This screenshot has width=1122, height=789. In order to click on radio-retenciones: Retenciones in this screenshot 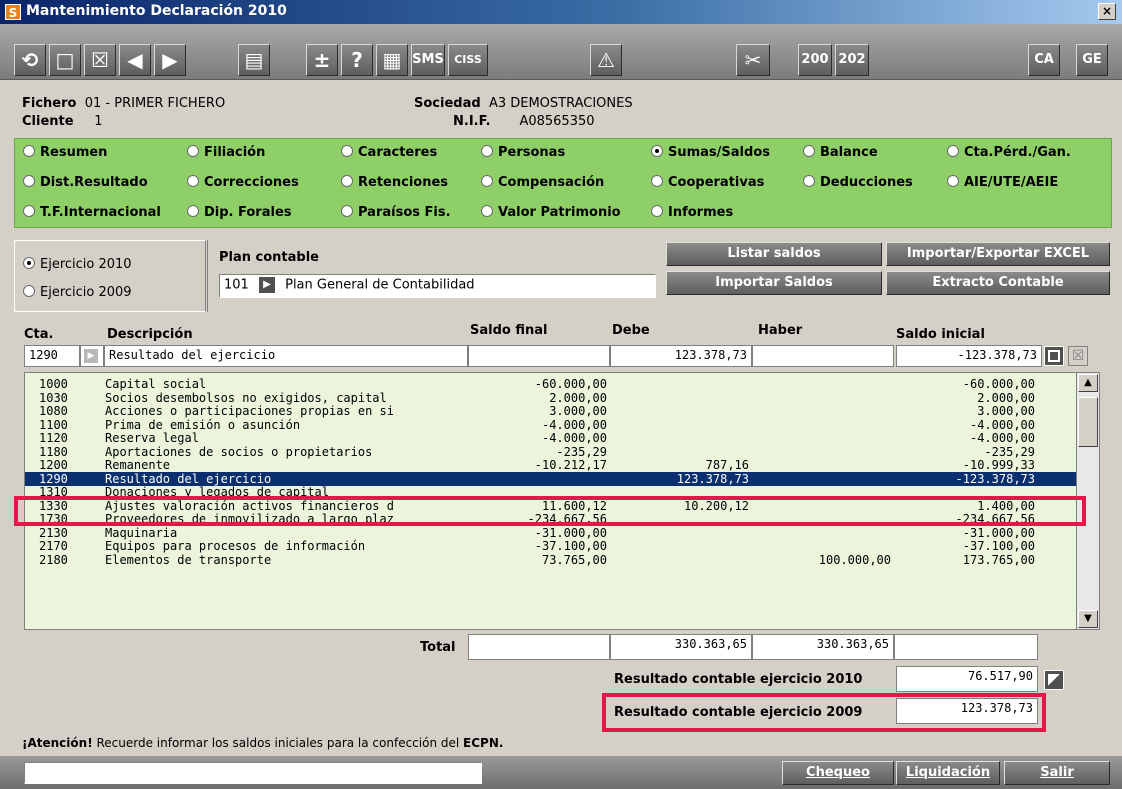, I will do `click(394, 182)`.